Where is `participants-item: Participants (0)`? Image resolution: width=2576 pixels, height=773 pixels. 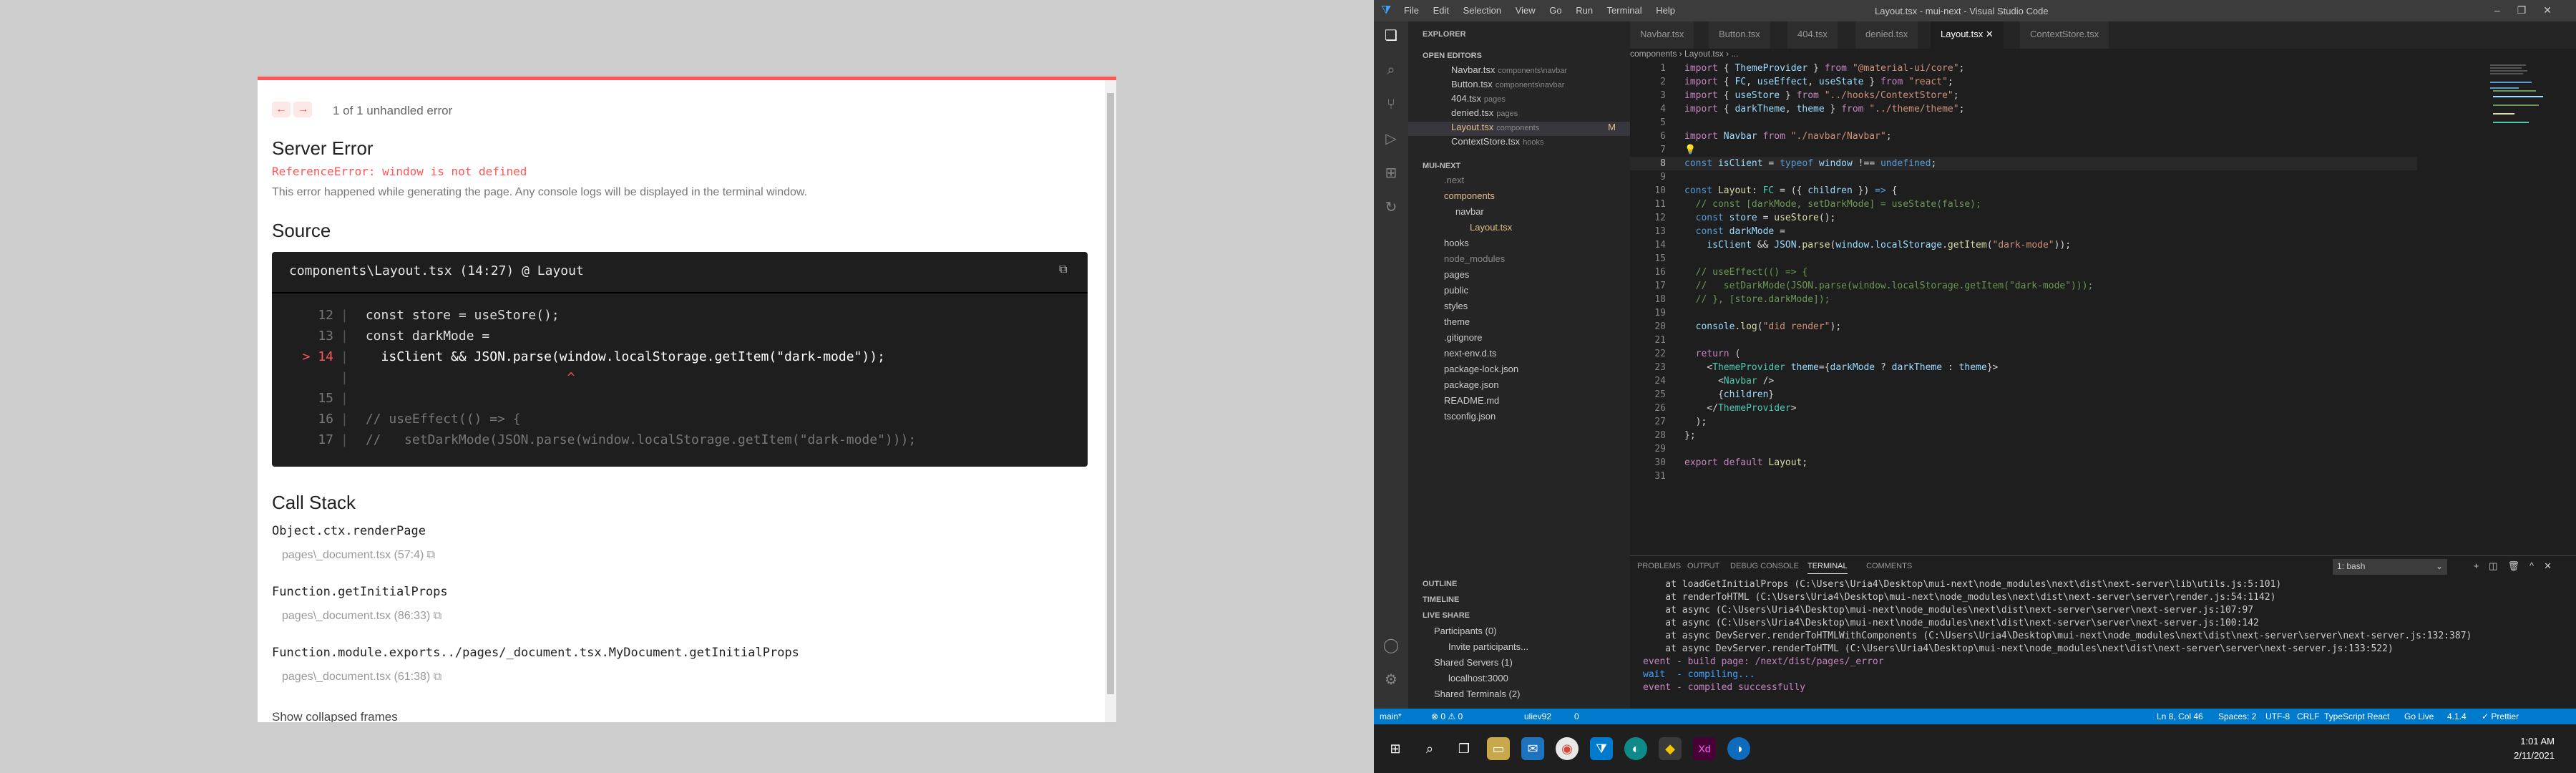
participants-item: Participants (0) is located at coordinates (1465, 631).